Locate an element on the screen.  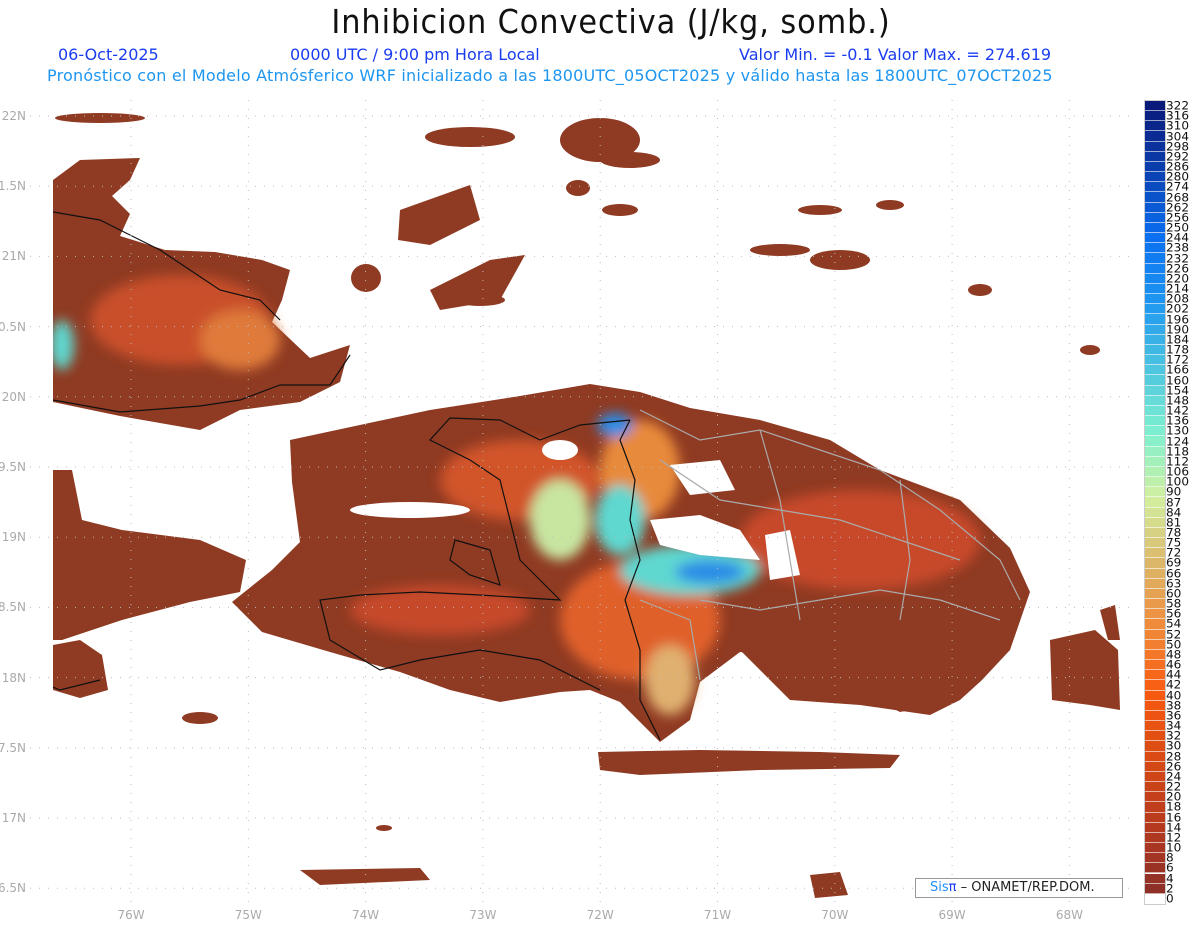
lat-label: 17N is located at coordinates (13, 818).